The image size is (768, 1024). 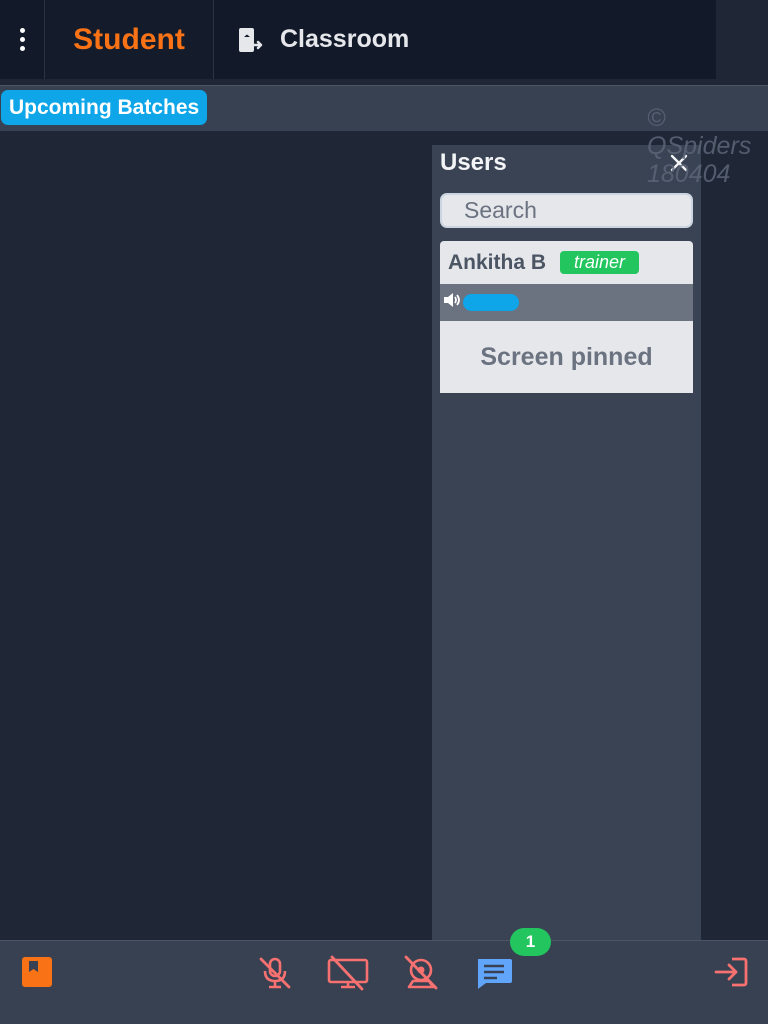 What do you see at coordinates (384, 976) in the screenshot?
I see `bottom-toolbar: 1` at bounding box center [384, 976].